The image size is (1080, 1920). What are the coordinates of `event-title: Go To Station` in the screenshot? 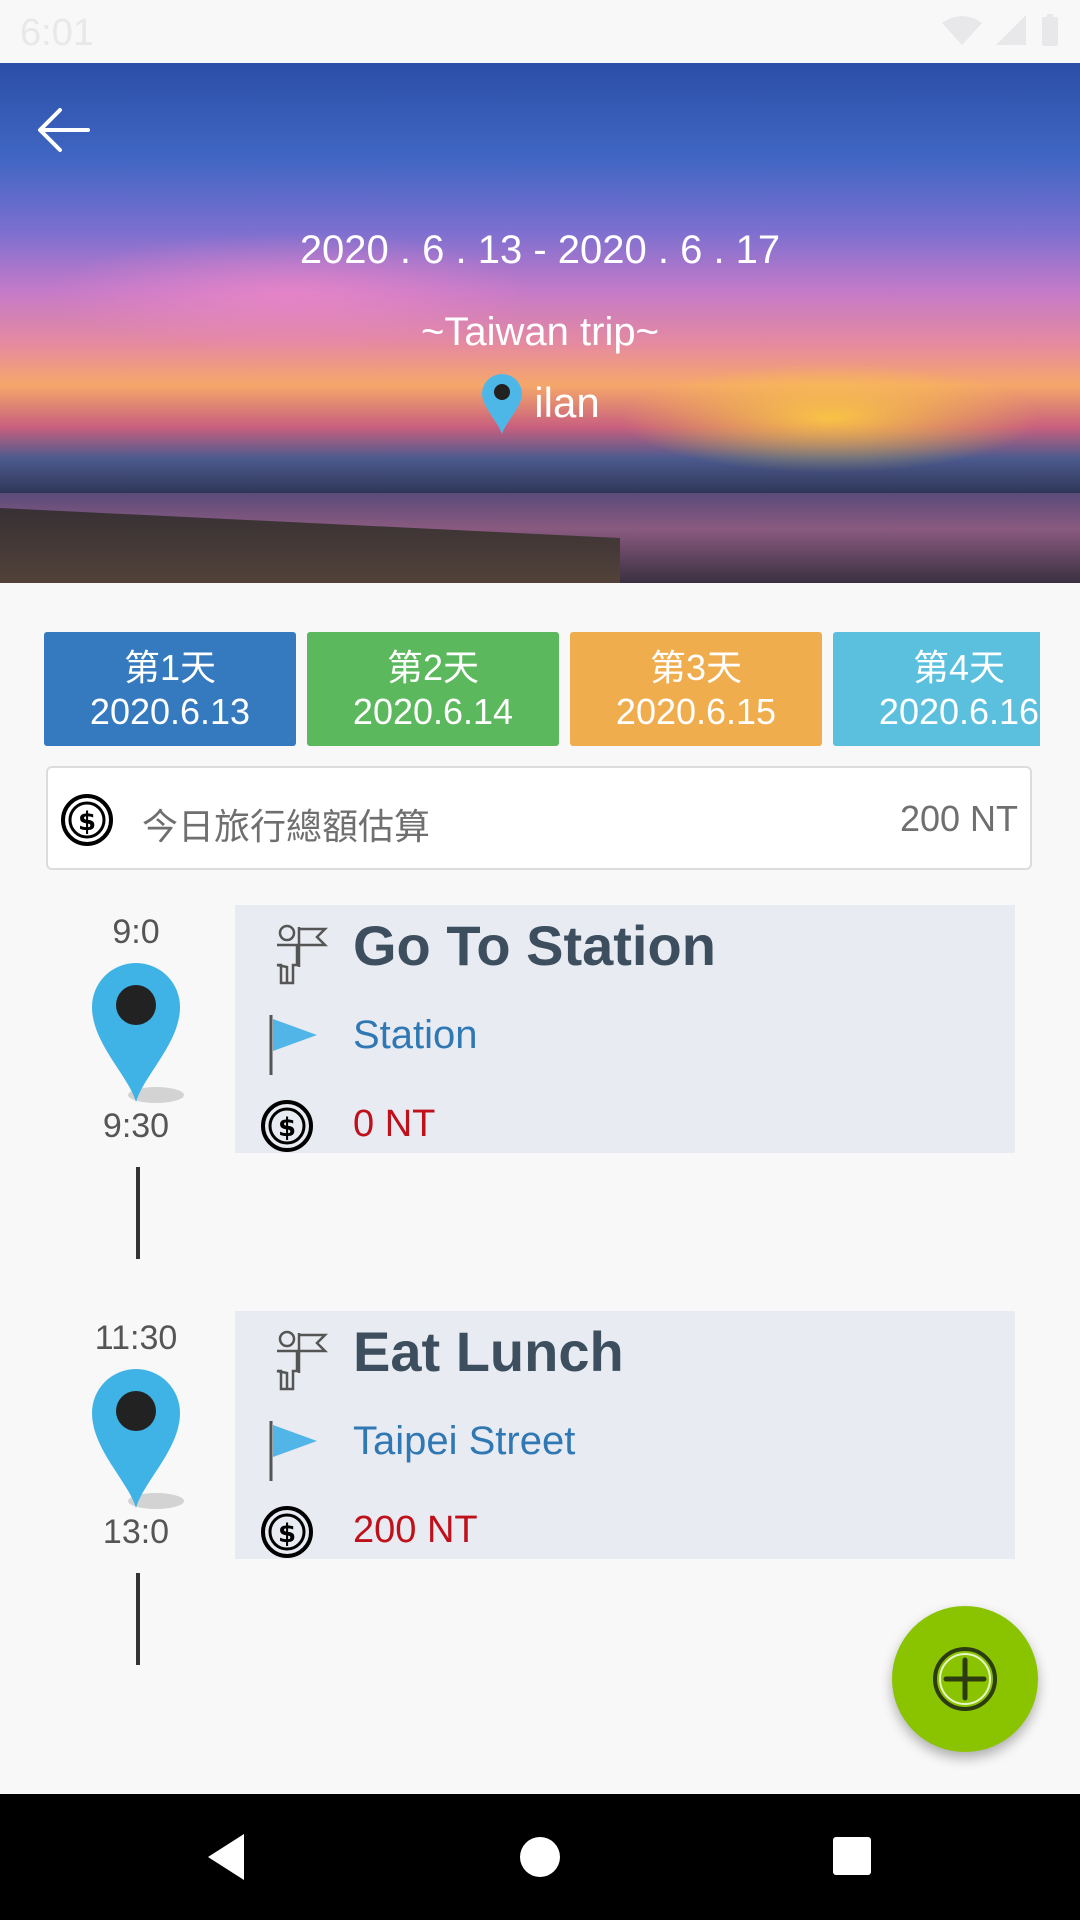 It's located at (534, 945).